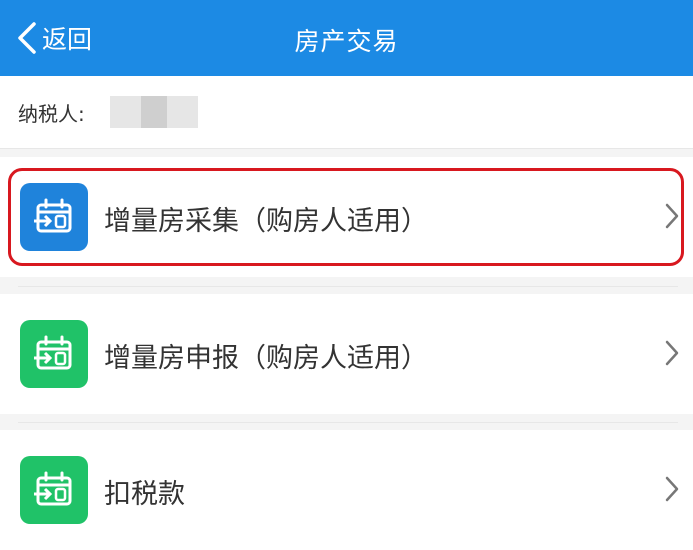 This screenshot has height=550, width=693. Describe the element at coordinates (51, 114) in the screenshot. I see `taxpayer-label: 纳税人:` at that location.